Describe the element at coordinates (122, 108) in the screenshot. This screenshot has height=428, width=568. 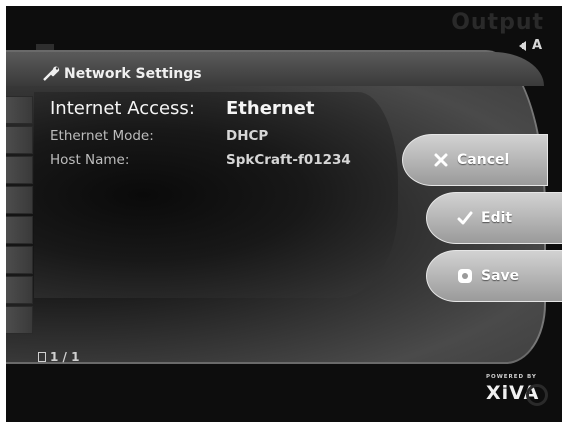
I see `internet-access-label: Internet Access:` at that location.